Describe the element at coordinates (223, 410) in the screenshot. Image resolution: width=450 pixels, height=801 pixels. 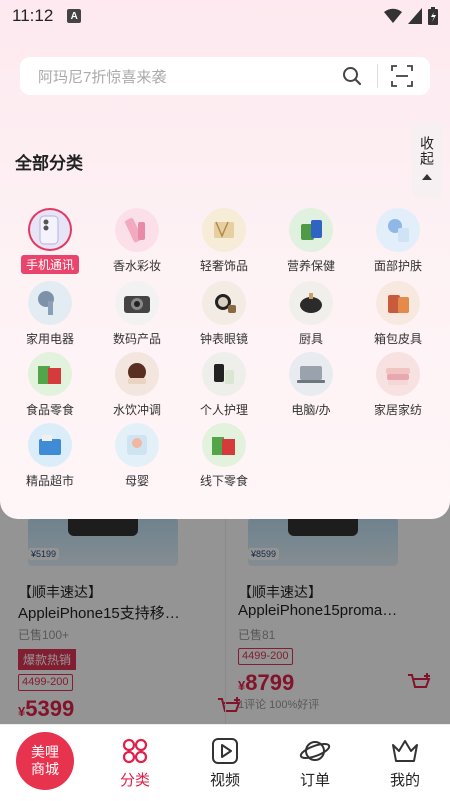
I see `category-label: 个人护理` at that location.